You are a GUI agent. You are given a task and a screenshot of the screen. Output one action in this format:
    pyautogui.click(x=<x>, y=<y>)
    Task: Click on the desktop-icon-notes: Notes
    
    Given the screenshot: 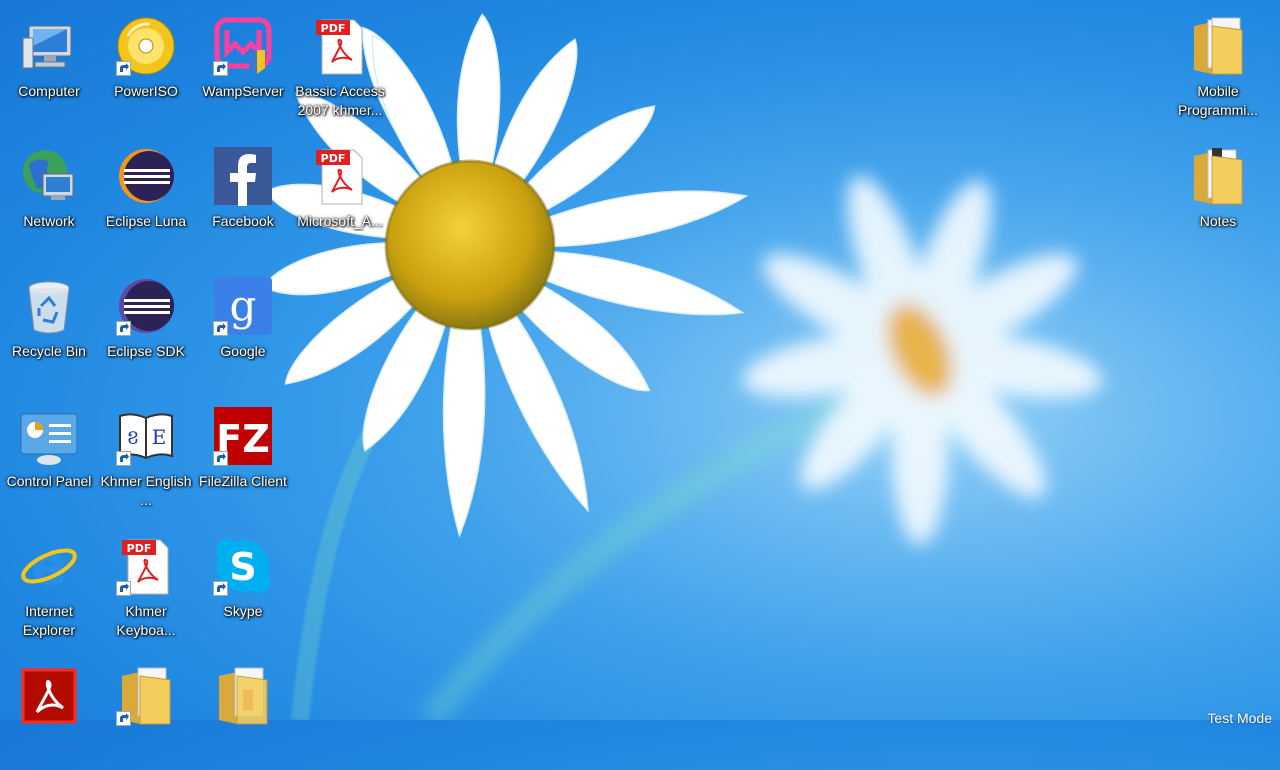 What is the action you would take?
    pyautogui.click(x=1218, y=190)
    